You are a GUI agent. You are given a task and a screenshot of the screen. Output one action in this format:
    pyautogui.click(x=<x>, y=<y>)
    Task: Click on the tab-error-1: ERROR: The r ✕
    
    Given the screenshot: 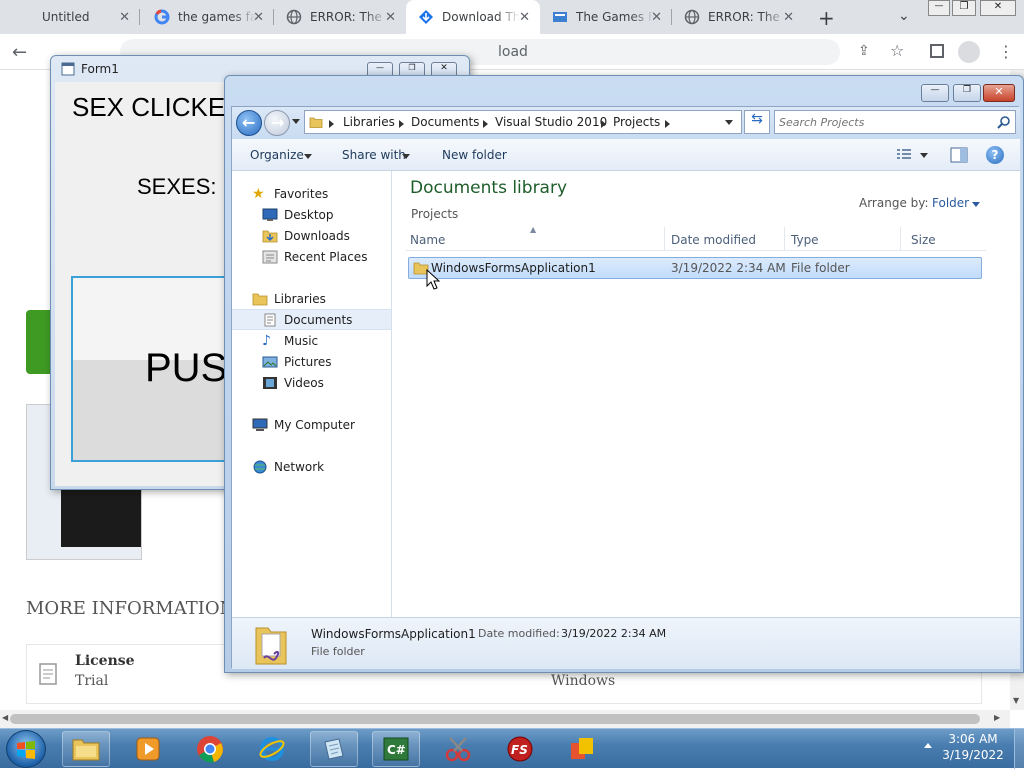 What is the action you would take?
    pyautogui.click(x=340, y=17)
    